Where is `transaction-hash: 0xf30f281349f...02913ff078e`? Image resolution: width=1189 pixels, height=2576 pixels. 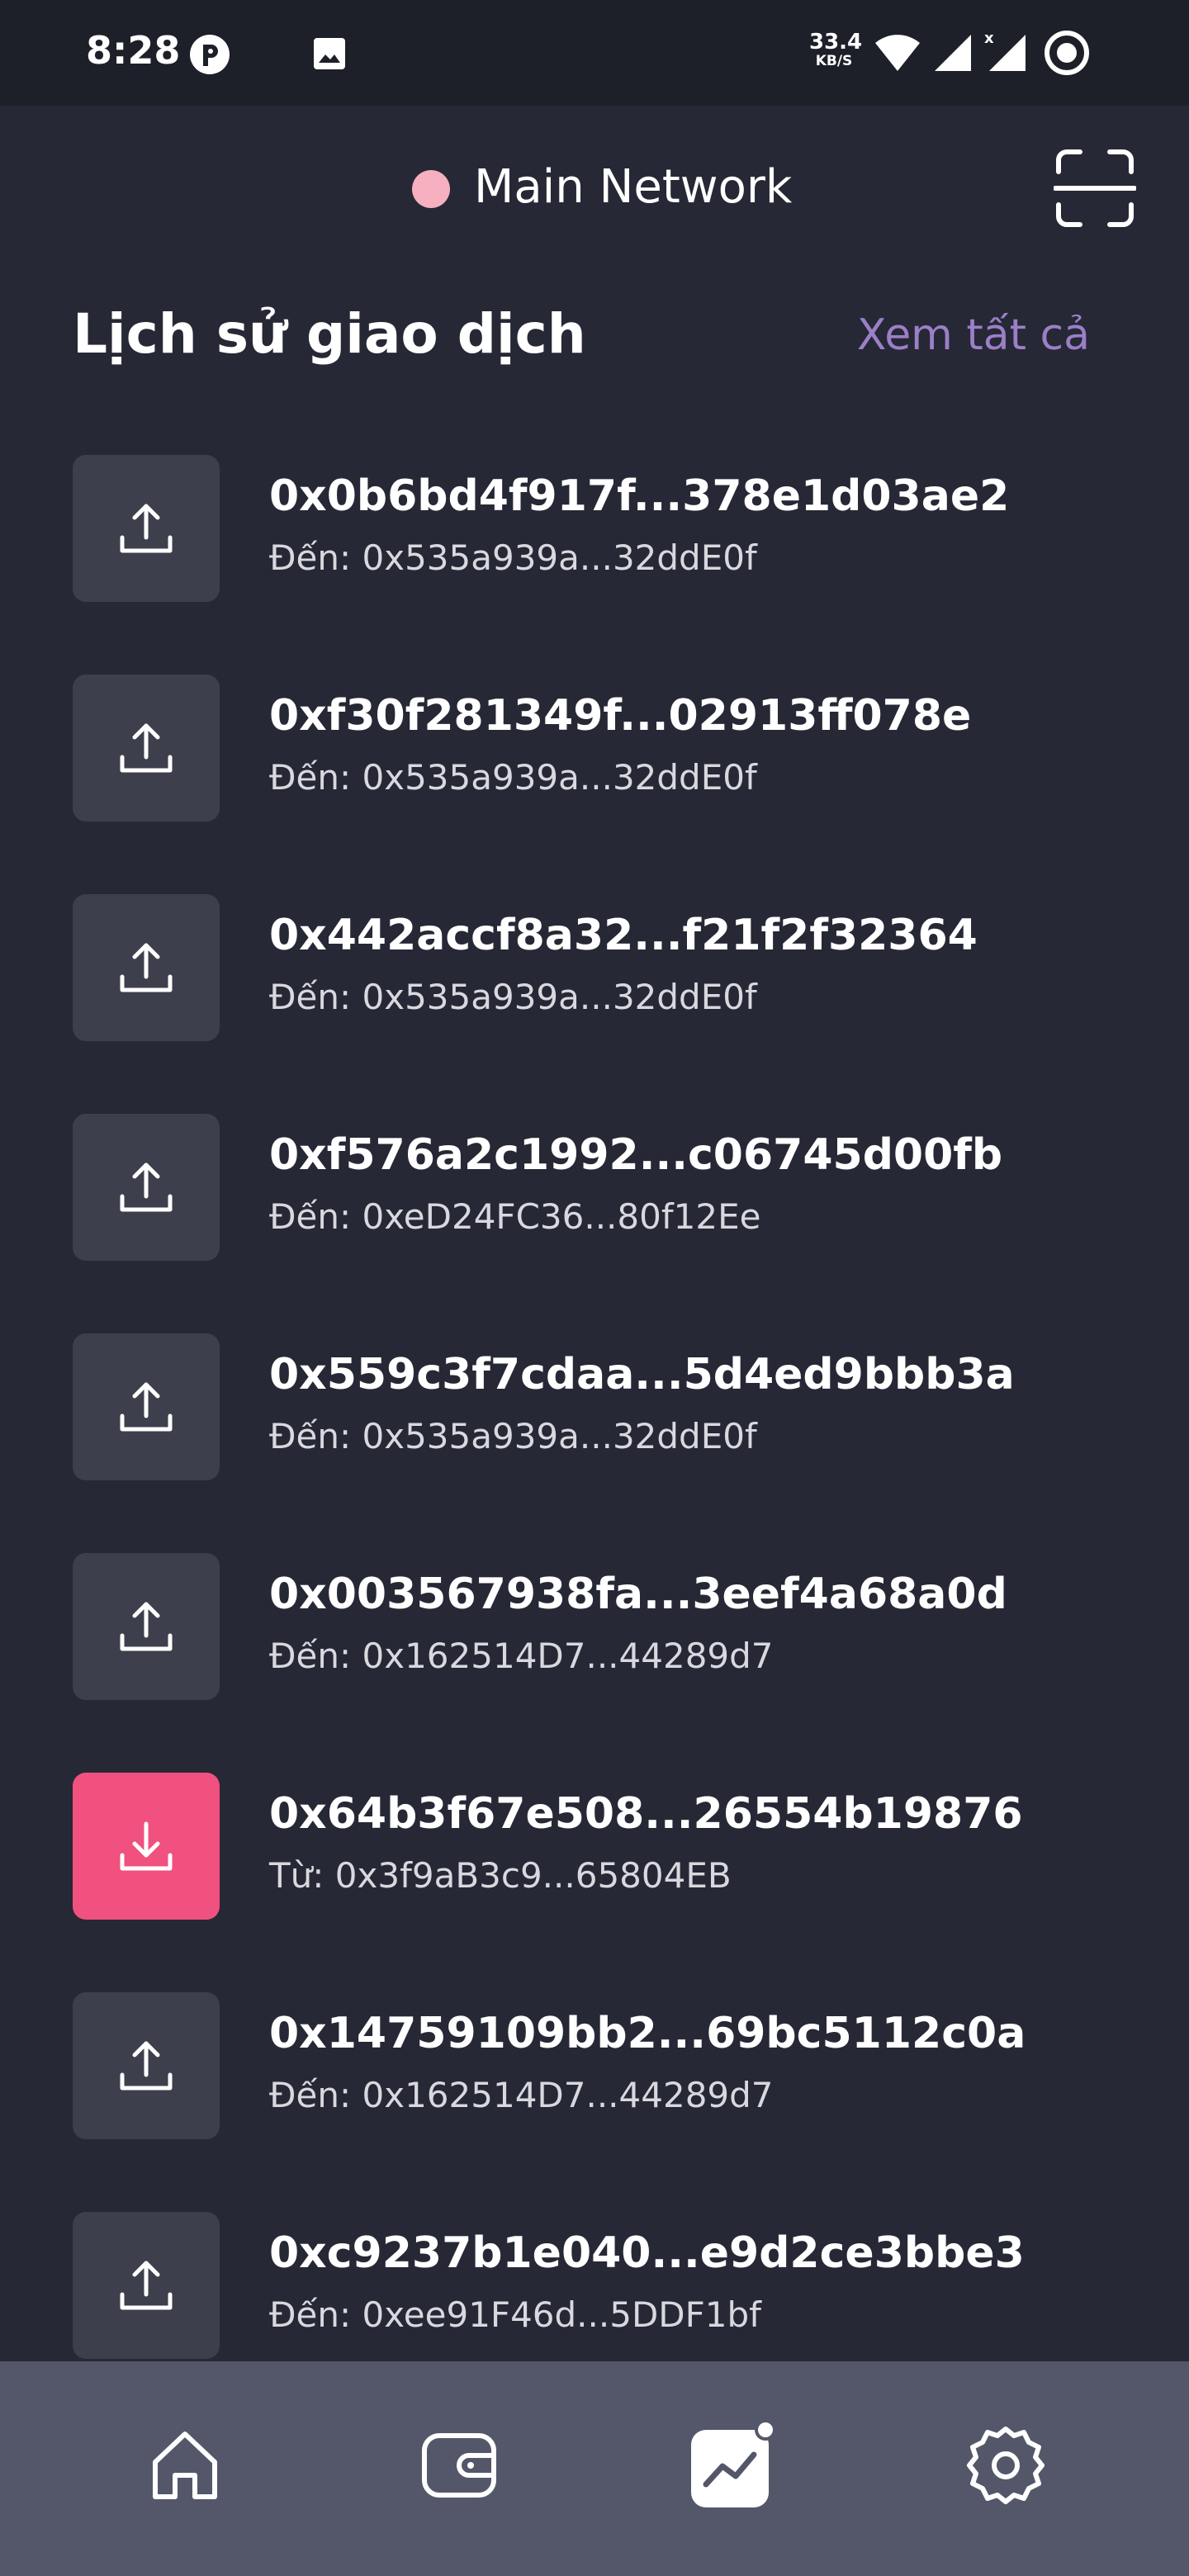
transaction-hash: 0xf30f281349f...02913ff078e is located at coordinates (620, 716).